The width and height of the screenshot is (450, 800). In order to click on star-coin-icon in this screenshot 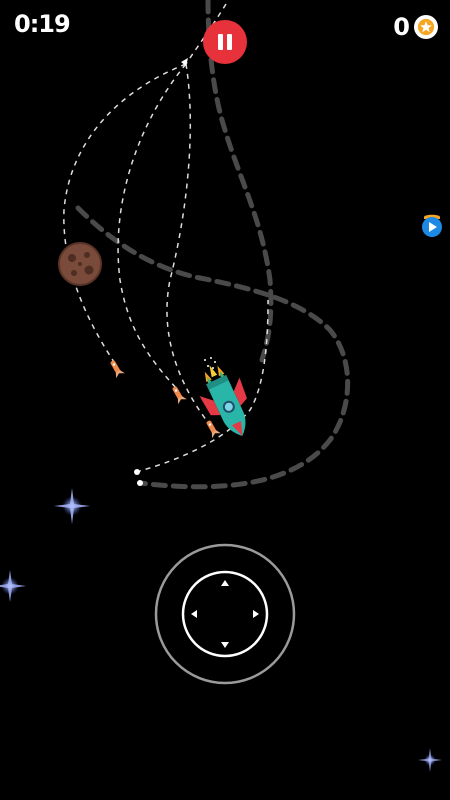, I will do `click(426, 27)`.